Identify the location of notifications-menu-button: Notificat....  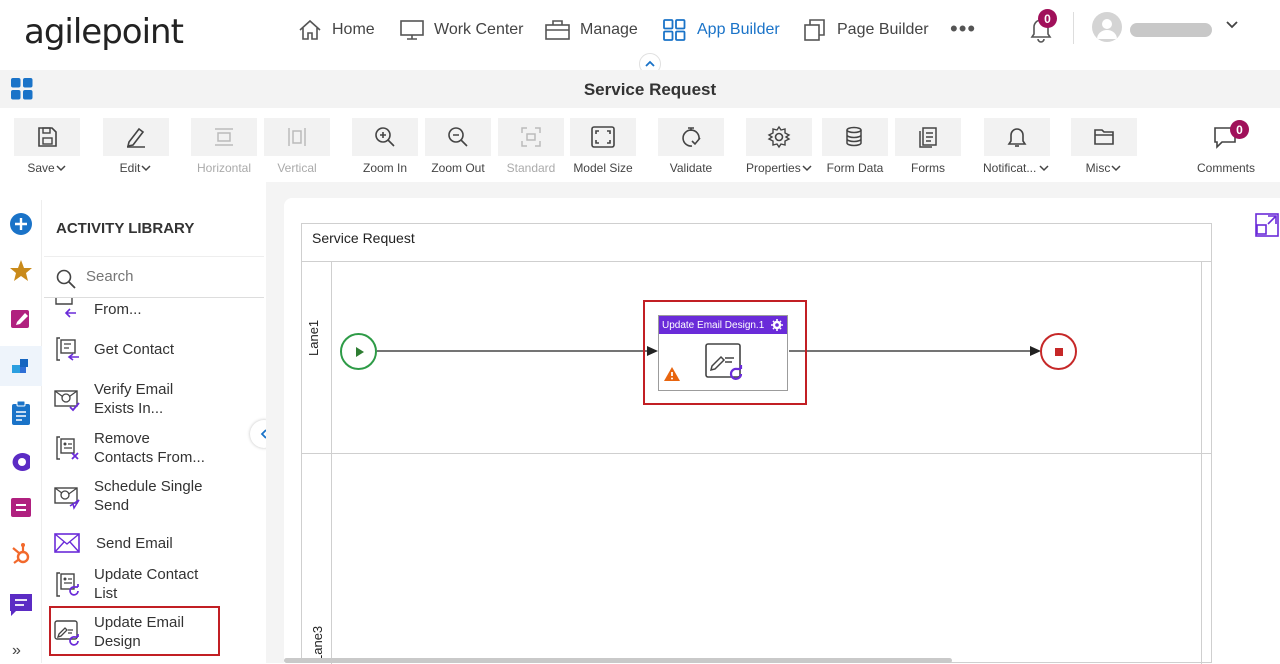
(1016, 146).